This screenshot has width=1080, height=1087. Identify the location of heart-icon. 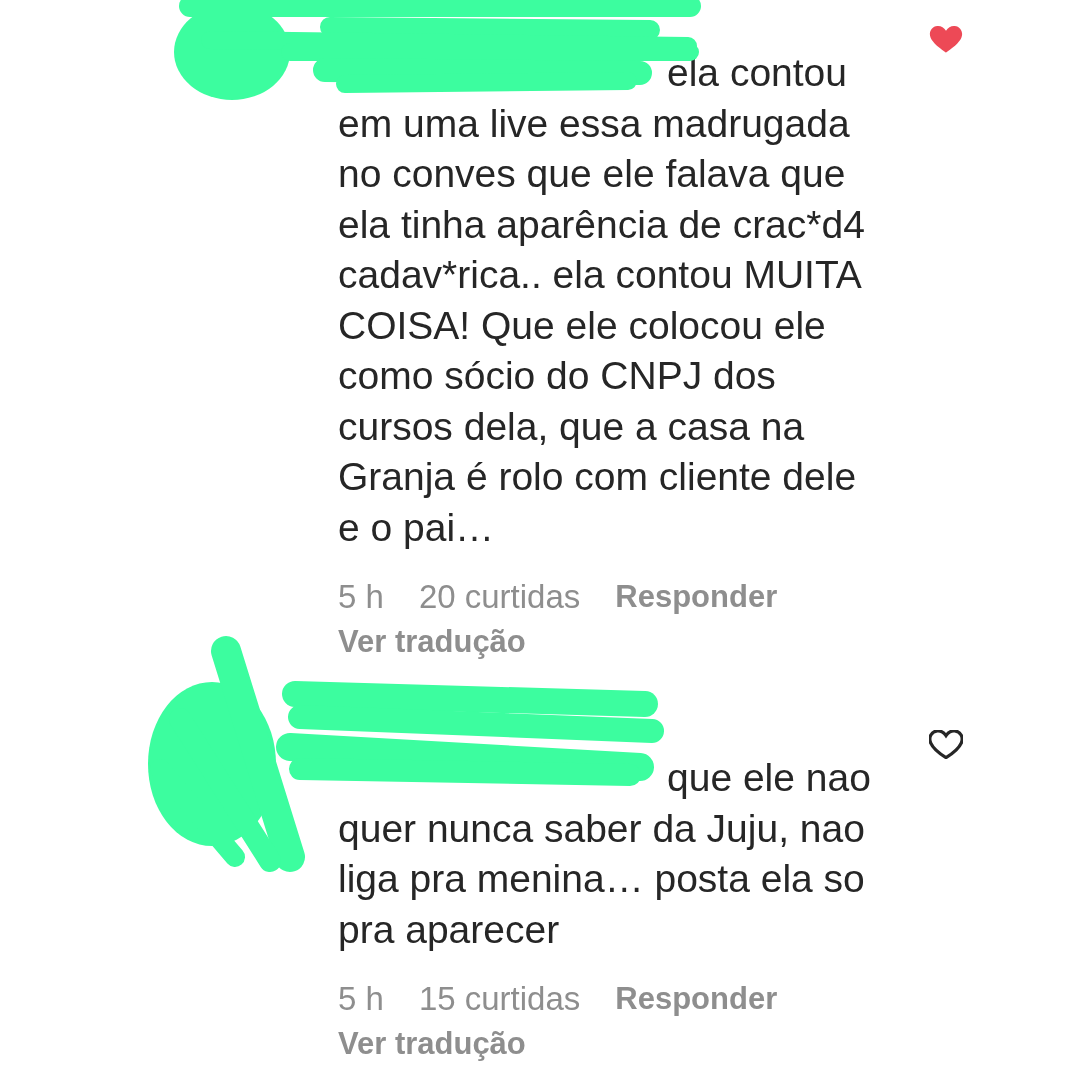
(946, 744).